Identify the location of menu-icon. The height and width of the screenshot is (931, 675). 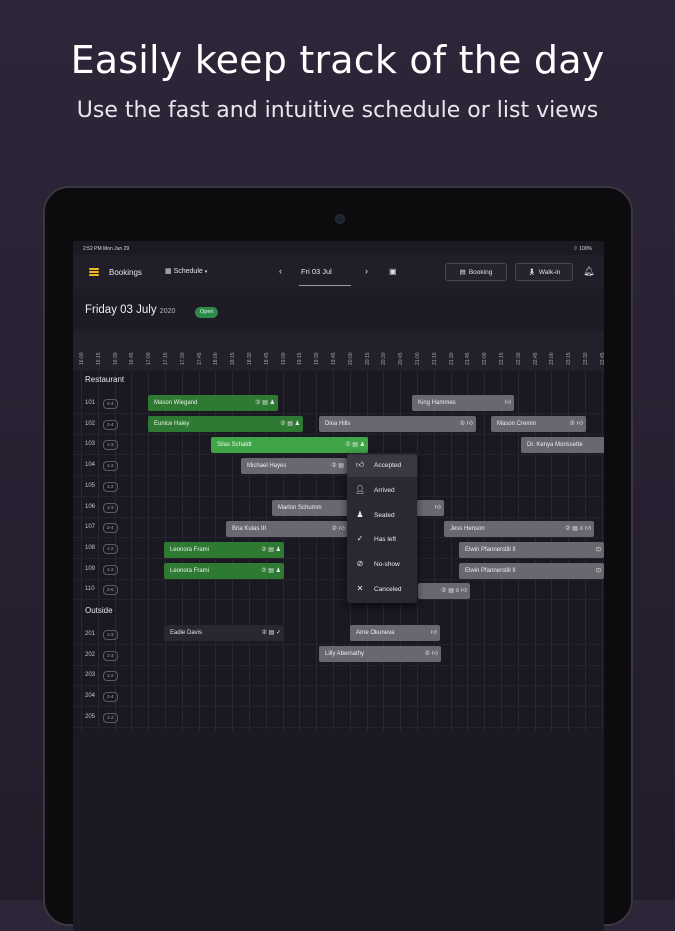
(94, 272).